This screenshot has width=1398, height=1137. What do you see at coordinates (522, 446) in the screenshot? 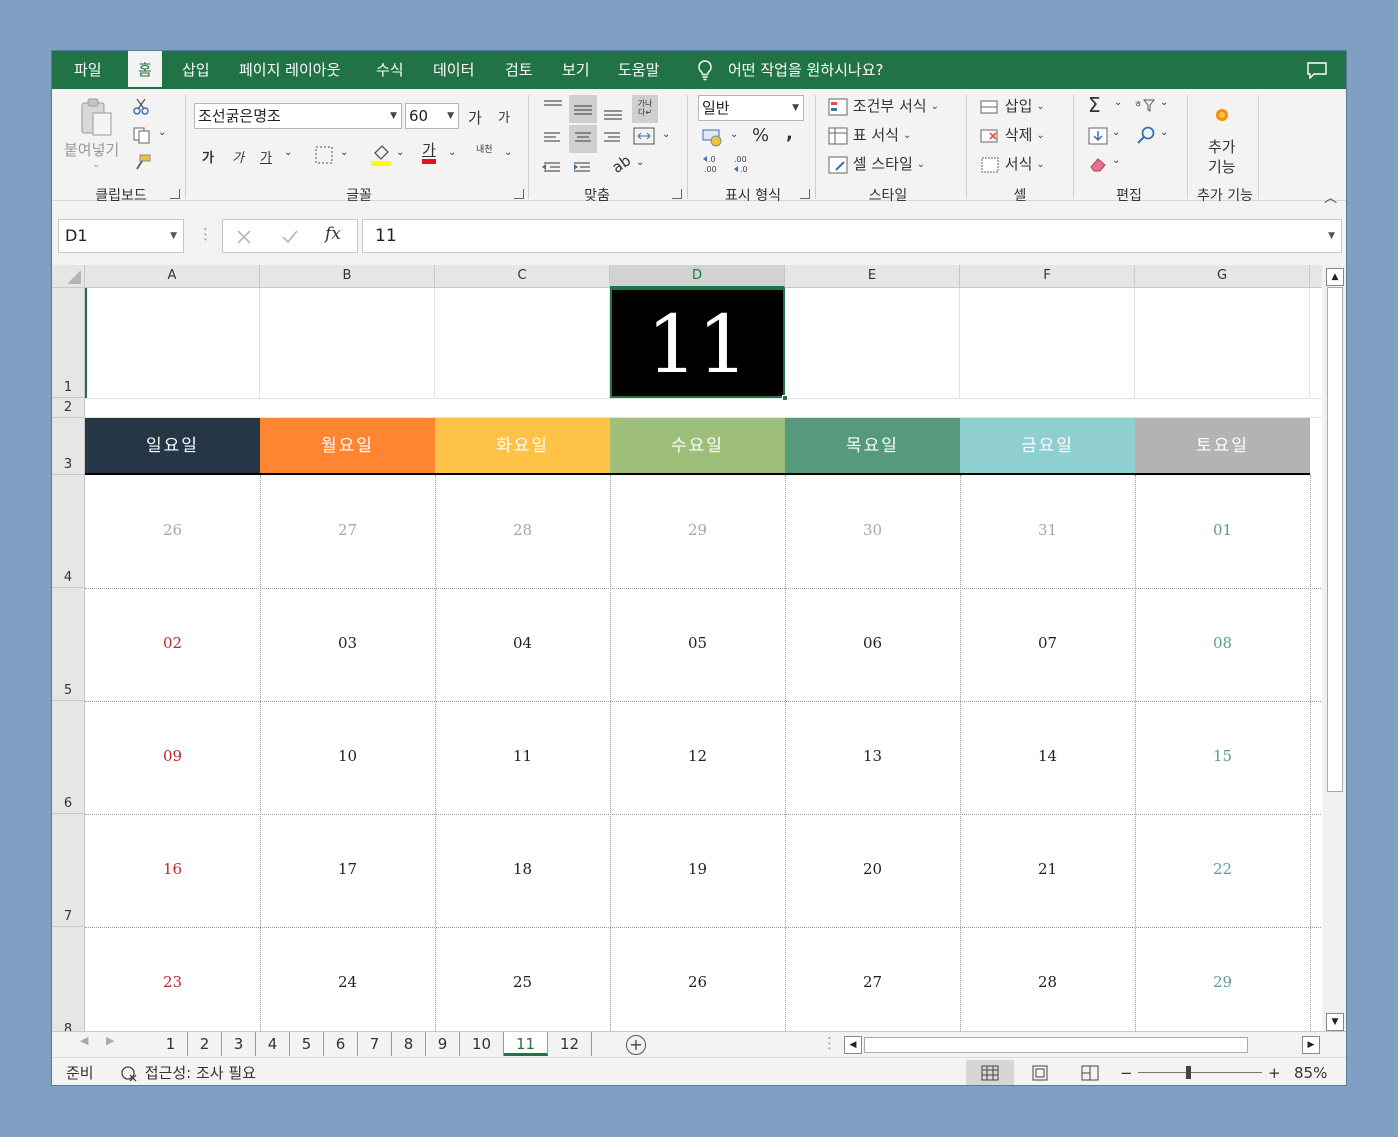
I see `weekday-header: 화요일` at bounding box center [522, 446].